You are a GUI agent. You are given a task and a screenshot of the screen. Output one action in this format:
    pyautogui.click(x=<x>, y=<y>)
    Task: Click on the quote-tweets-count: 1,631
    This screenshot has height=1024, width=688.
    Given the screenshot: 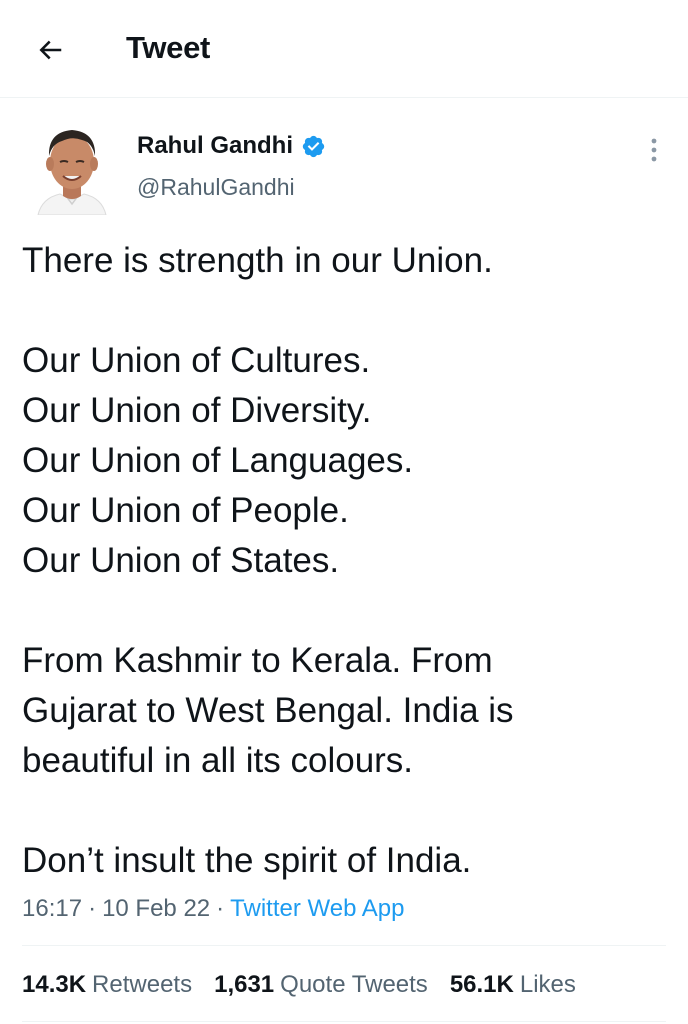 What is the action you would take?
    pyautogui.click(x=244, y=984)
    